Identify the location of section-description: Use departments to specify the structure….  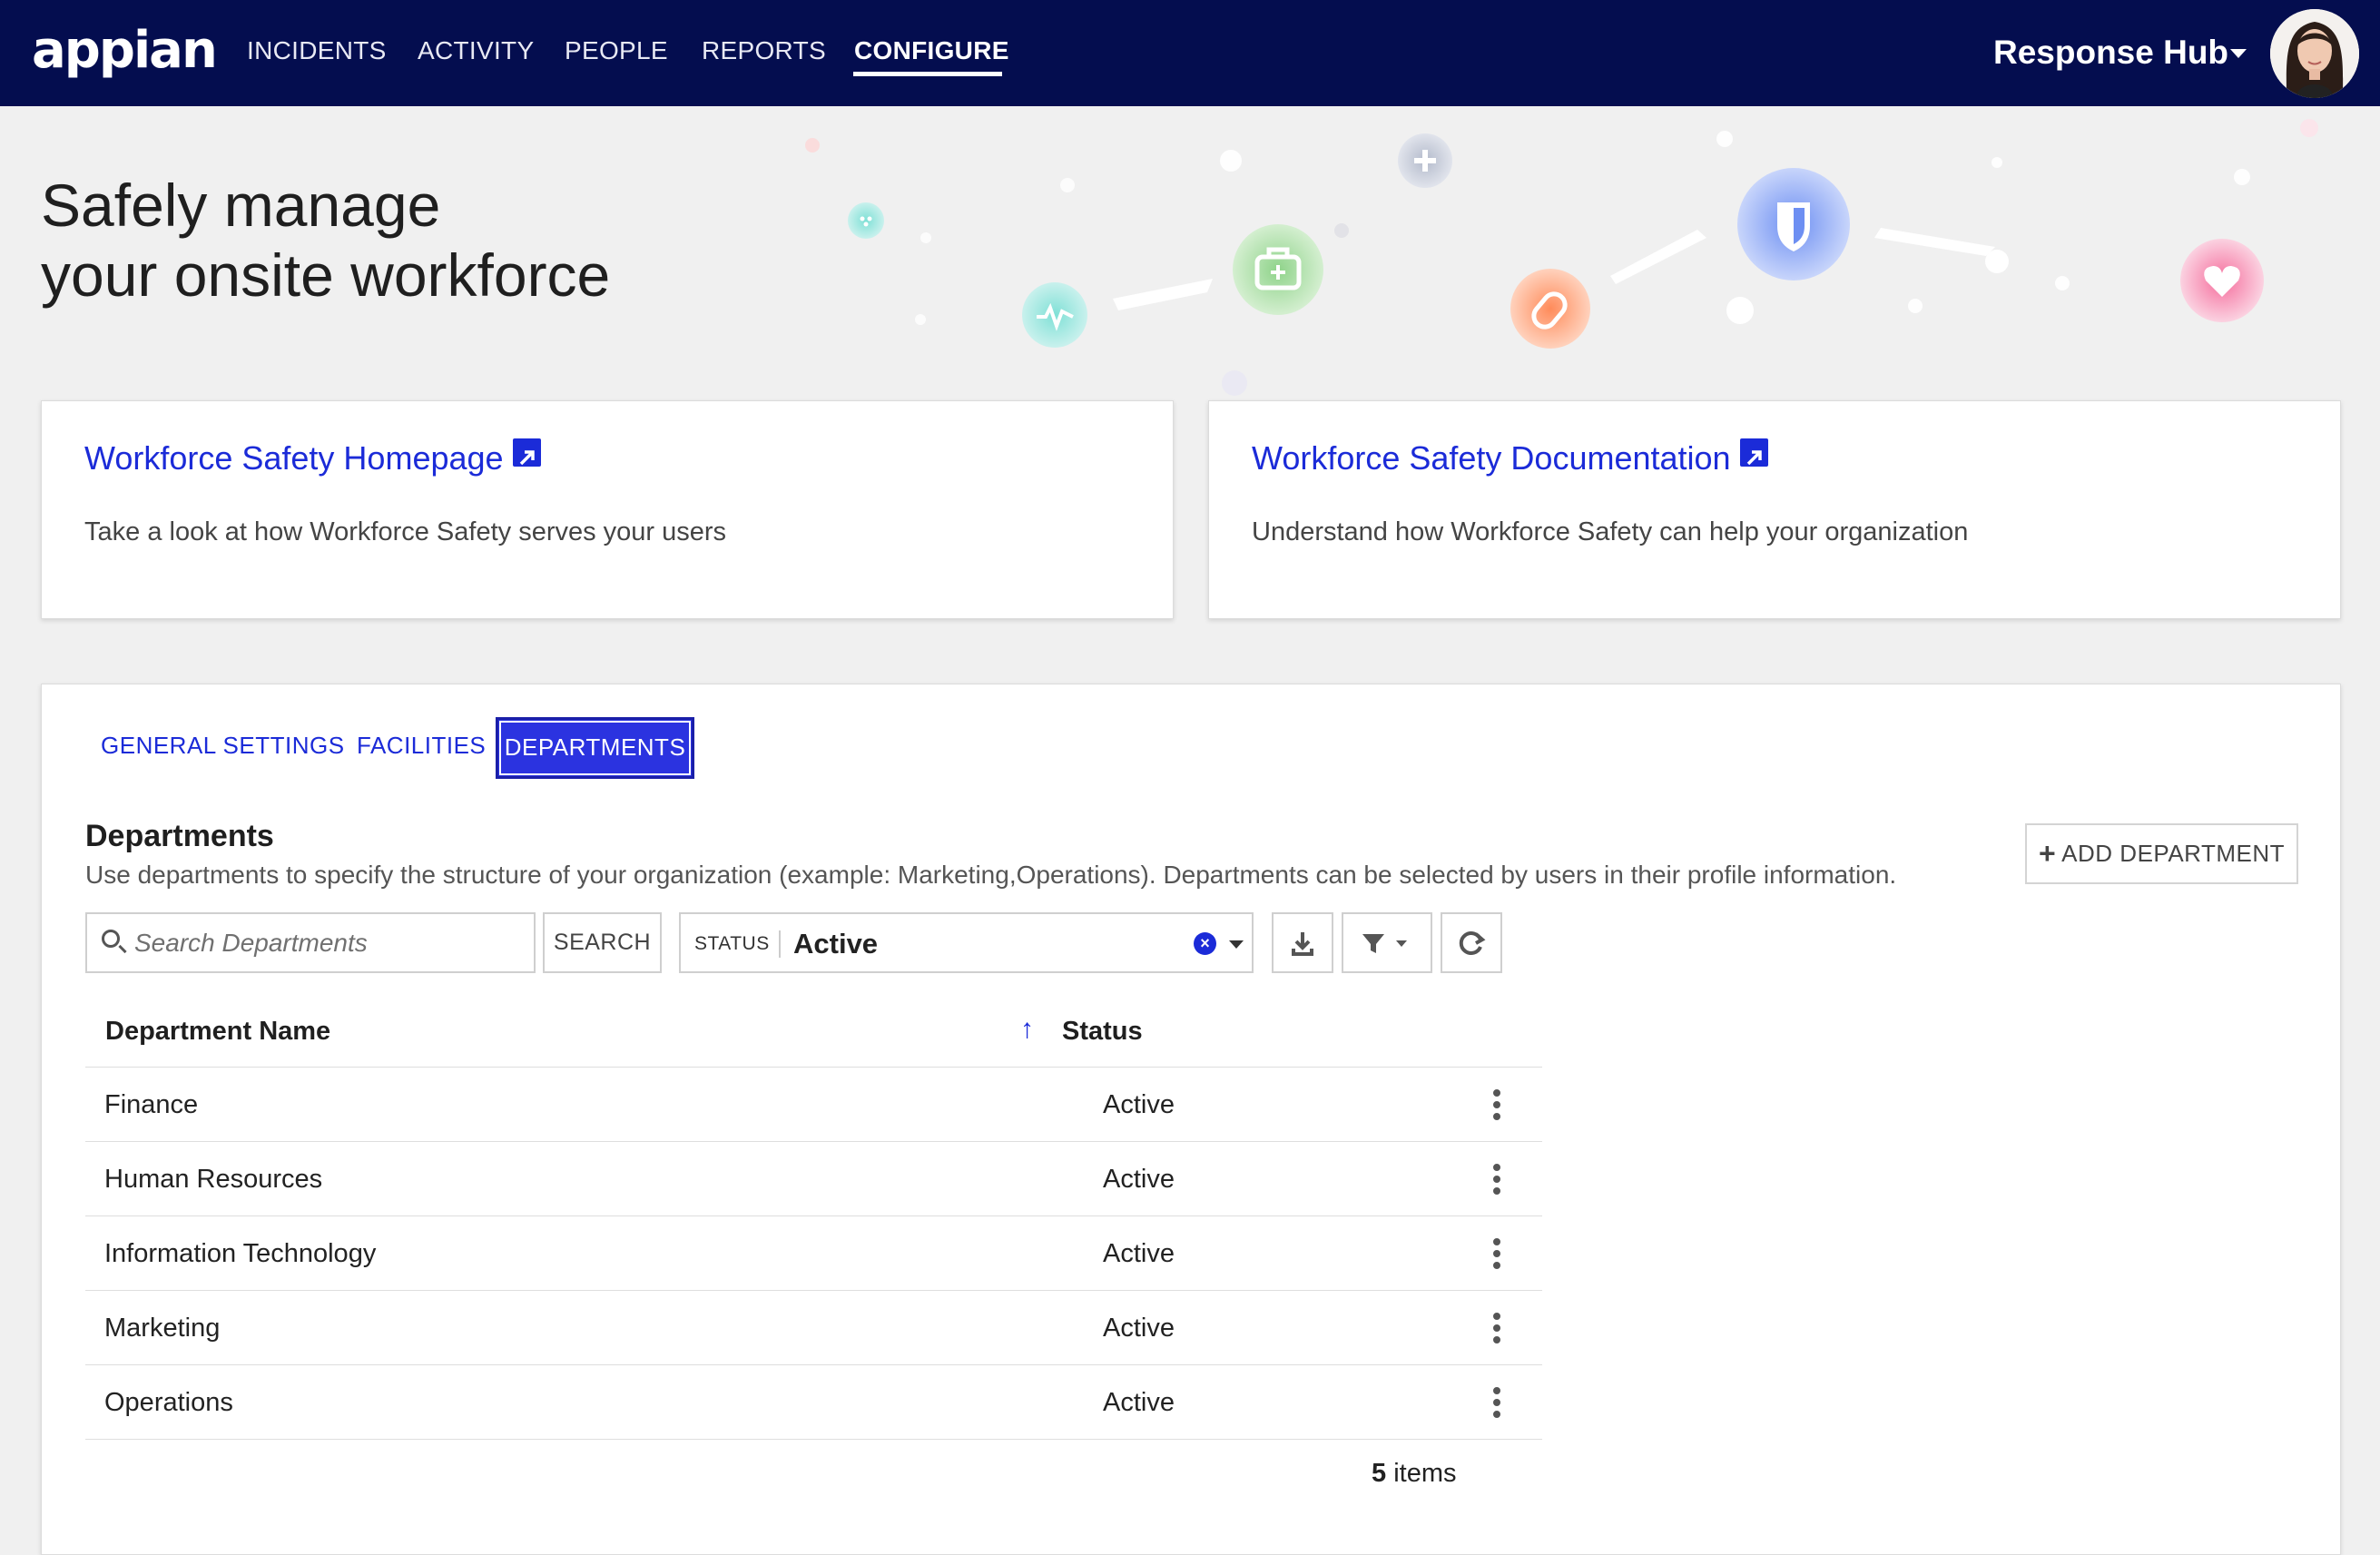
(991, 875).